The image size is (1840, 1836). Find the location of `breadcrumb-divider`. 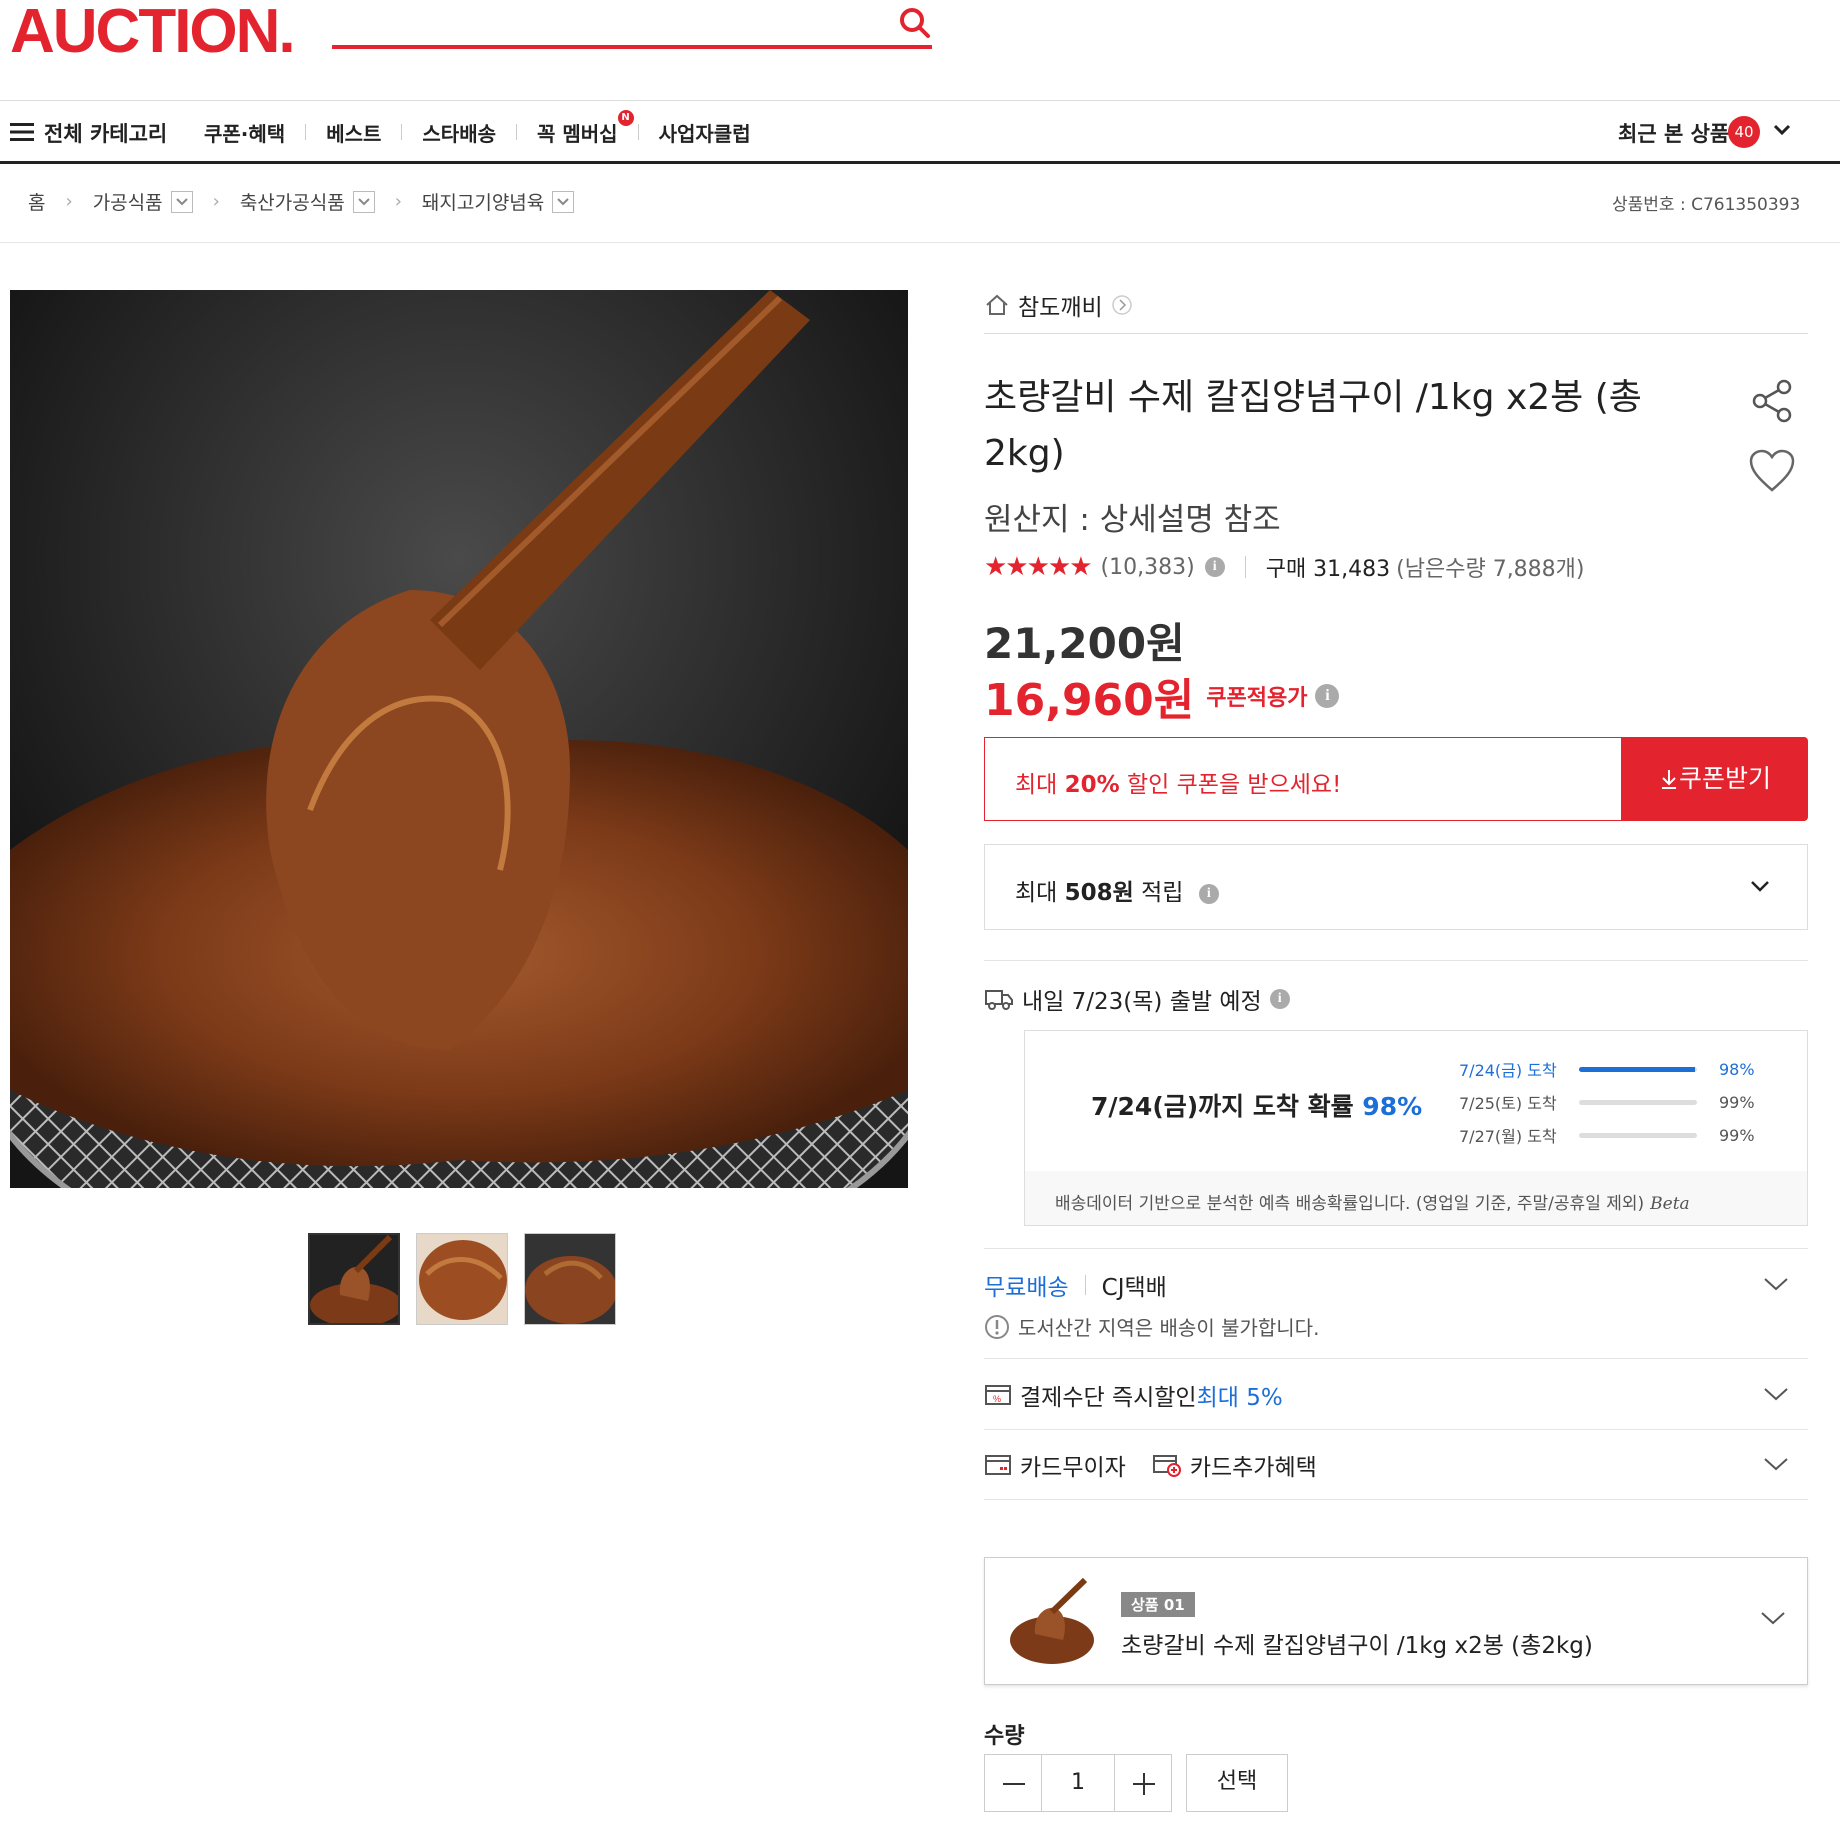

breadcrumb-divider is located at coordinates (920, 242).